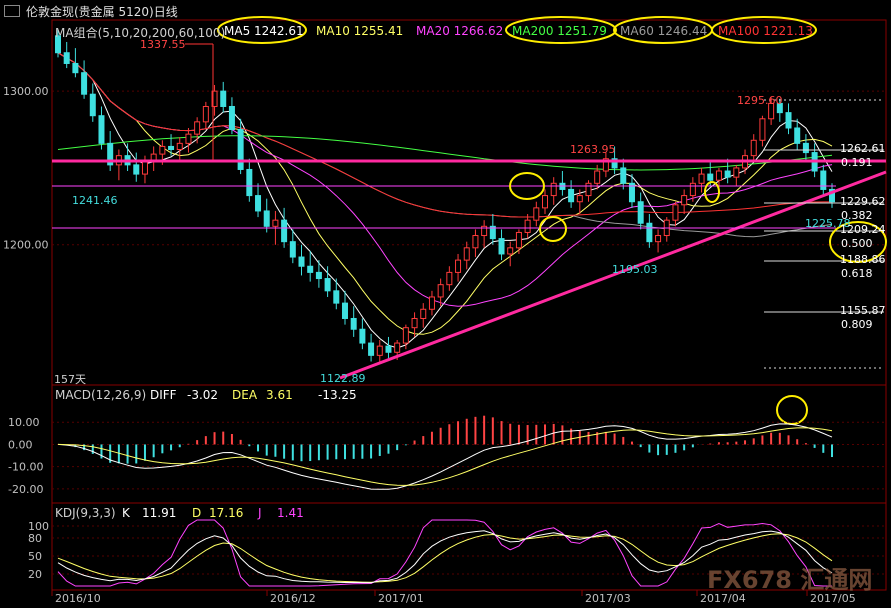 The image size is (891, 608). What do you see at coordinates (26, 245) in the screenshot?
I see `price-tick-label: 1200.00` at bounding box center [26, 245].